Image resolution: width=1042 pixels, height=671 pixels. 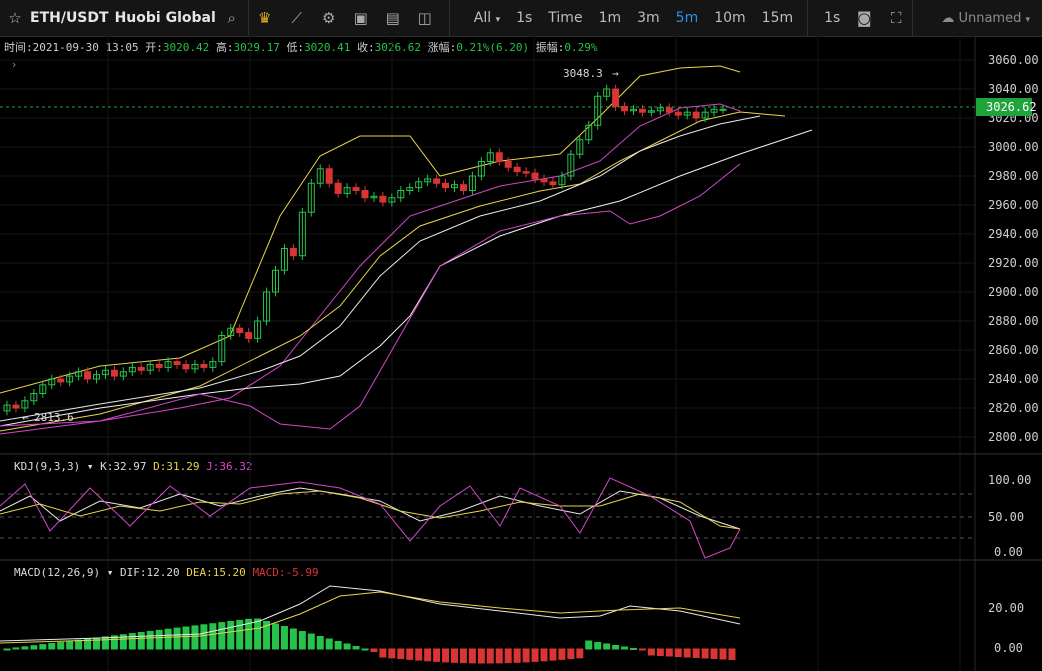 What do you see at coordinates (15, 18) in the screenshot?
I see `star-icon: ☆` at bounding box center [15, 18].